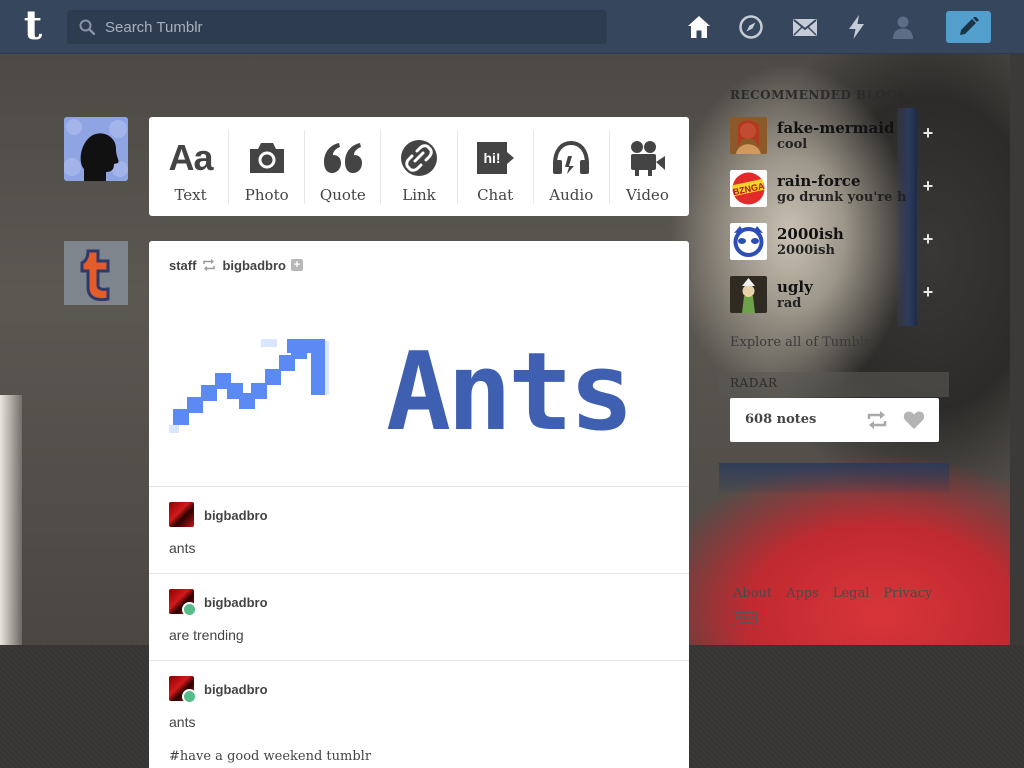  Describe the element at coordinates (571, 157) in the screenshot. I see `headphones-icon` at that location.